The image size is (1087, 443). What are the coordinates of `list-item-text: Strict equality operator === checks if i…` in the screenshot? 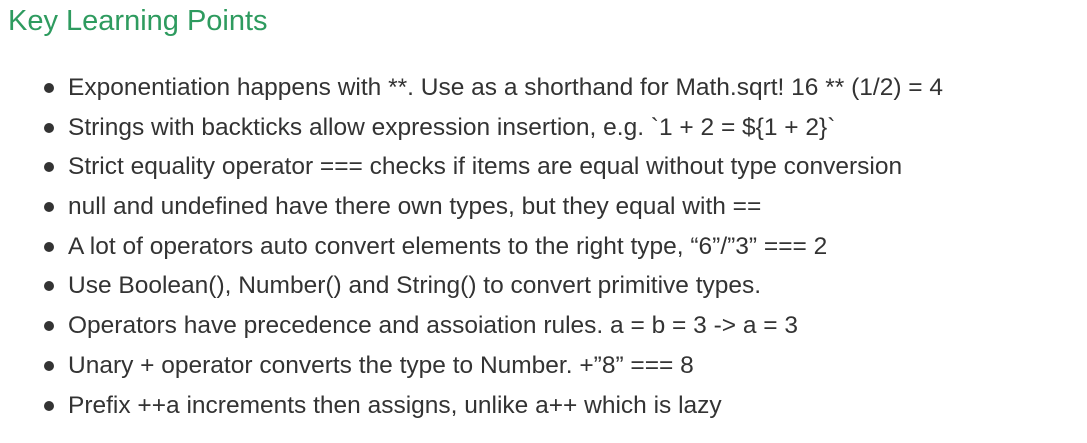 It's located at (485, 167).